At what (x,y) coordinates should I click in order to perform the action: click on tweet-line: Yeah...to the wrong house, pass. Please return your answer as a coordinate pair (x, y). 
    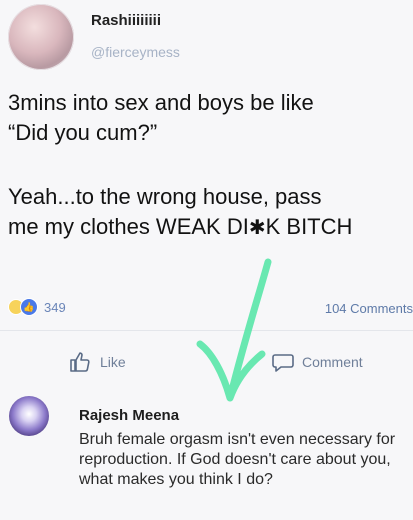
    Looking at the image, I should click on (165, 196).